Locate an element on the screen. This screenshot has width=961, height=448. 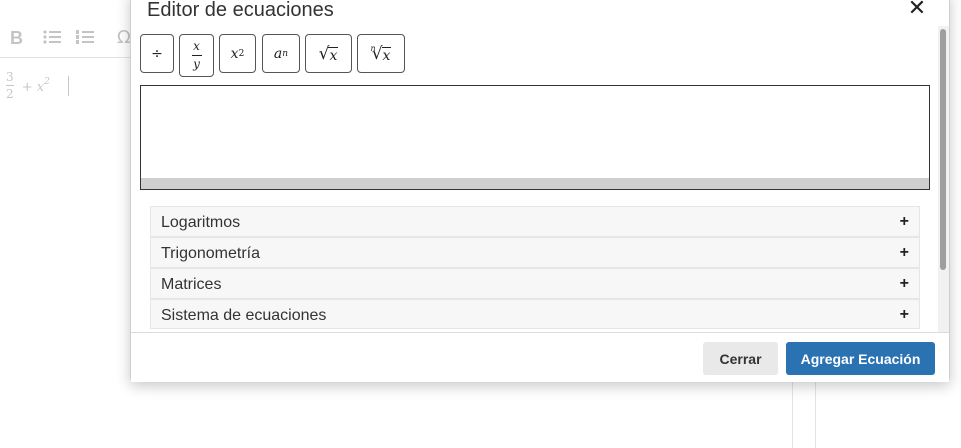
content-fraction: 3 2 is located at coordinates (10, 85).